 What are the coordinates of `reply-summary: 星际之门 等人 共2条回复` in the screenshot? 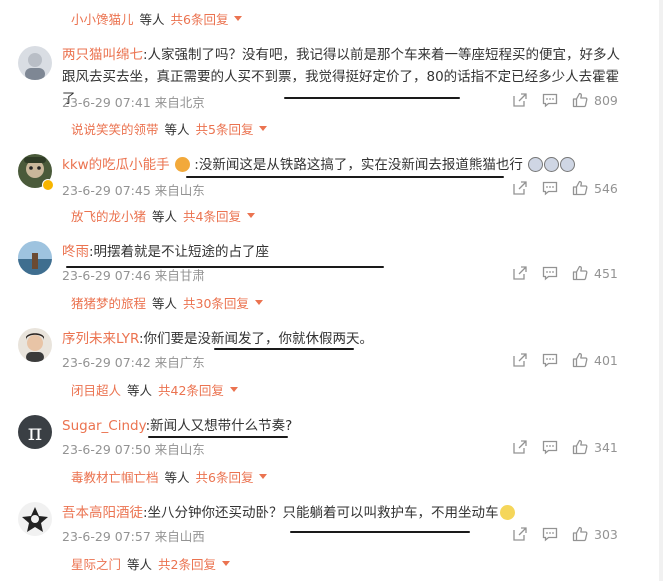 It's located at (150, 563).